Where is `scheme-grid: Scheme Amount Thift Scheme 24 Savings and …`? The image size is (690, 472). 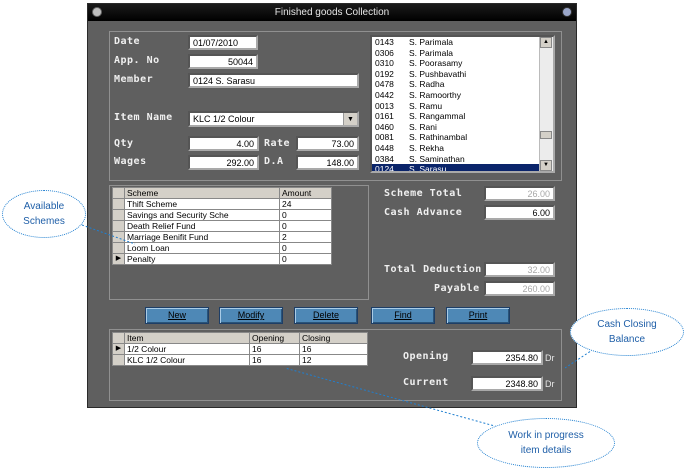
scheme-grid: Scheme Amount Thift Scheme 24 Savings and … is located at coordinates (222, 226).